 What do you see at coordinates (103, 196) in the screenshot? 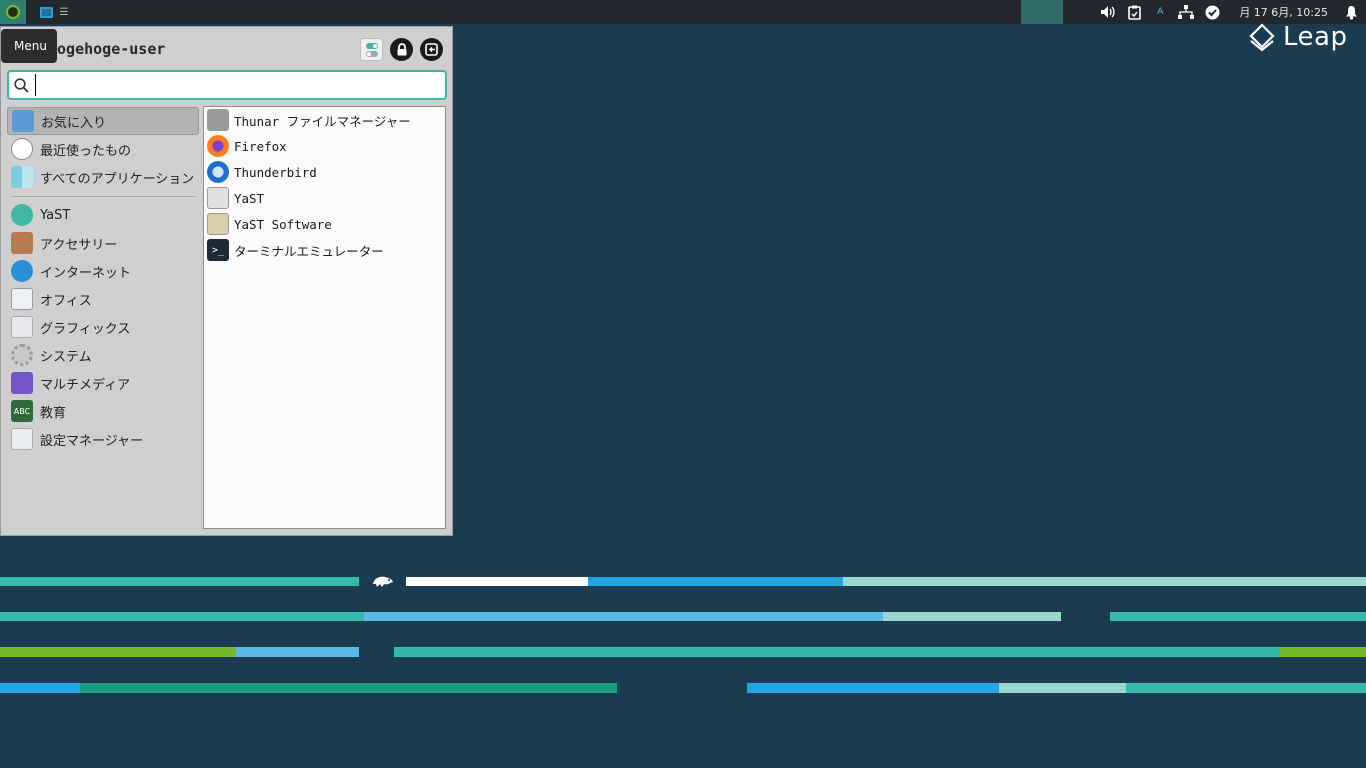
I see `category-separator` at bounding box center [103, 196].